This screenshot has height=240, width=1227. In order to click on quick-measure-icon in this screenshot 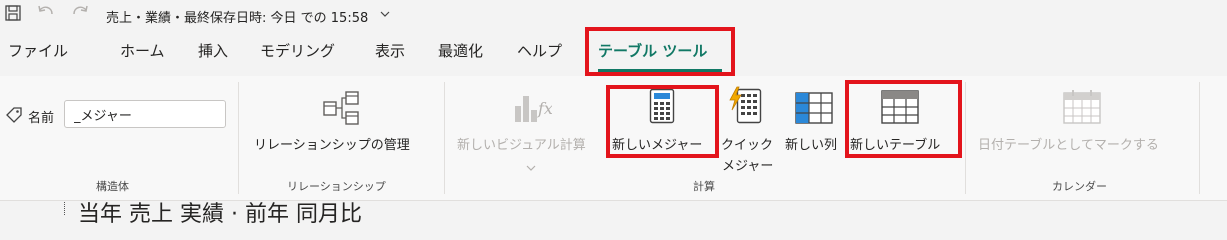, I will do `click(746, 107)`.